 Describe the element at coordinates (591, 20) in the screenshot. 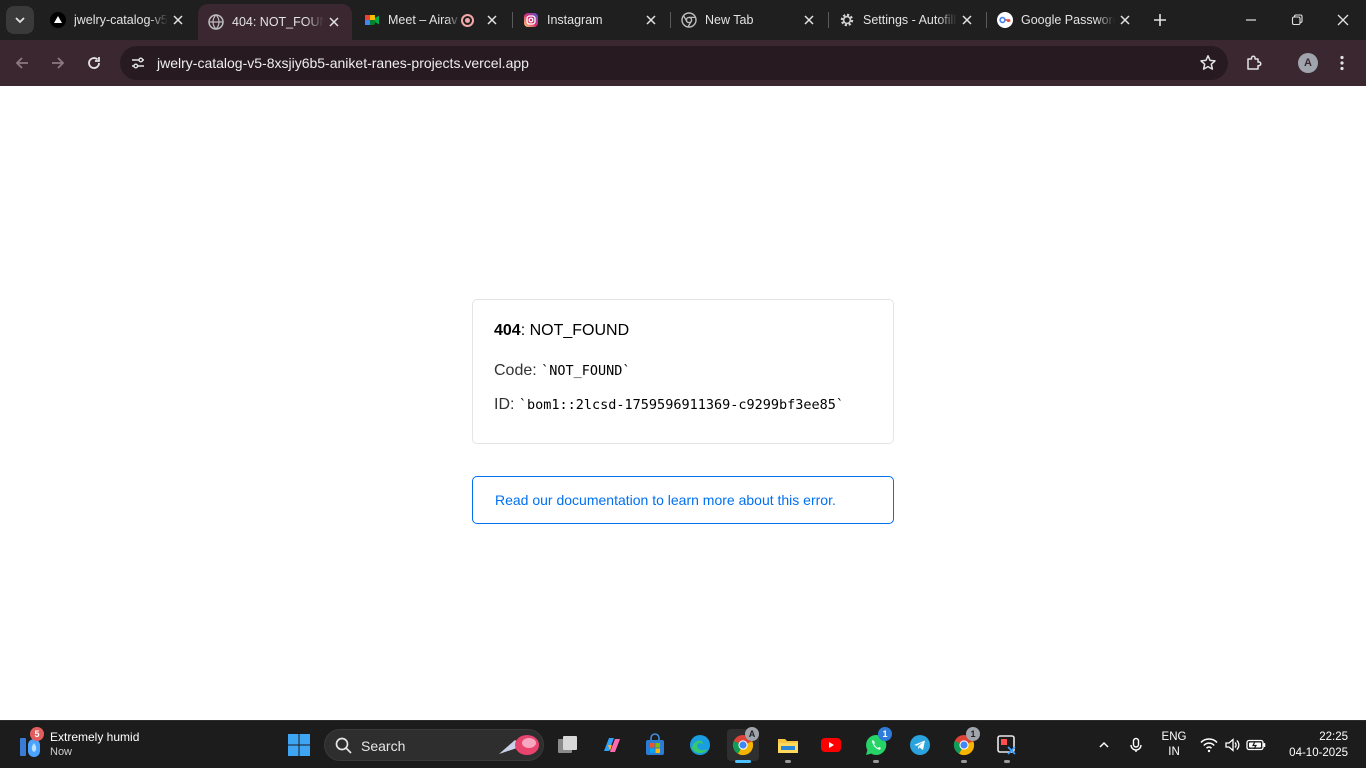

I see `tab-instagram: Instagram` at that location.